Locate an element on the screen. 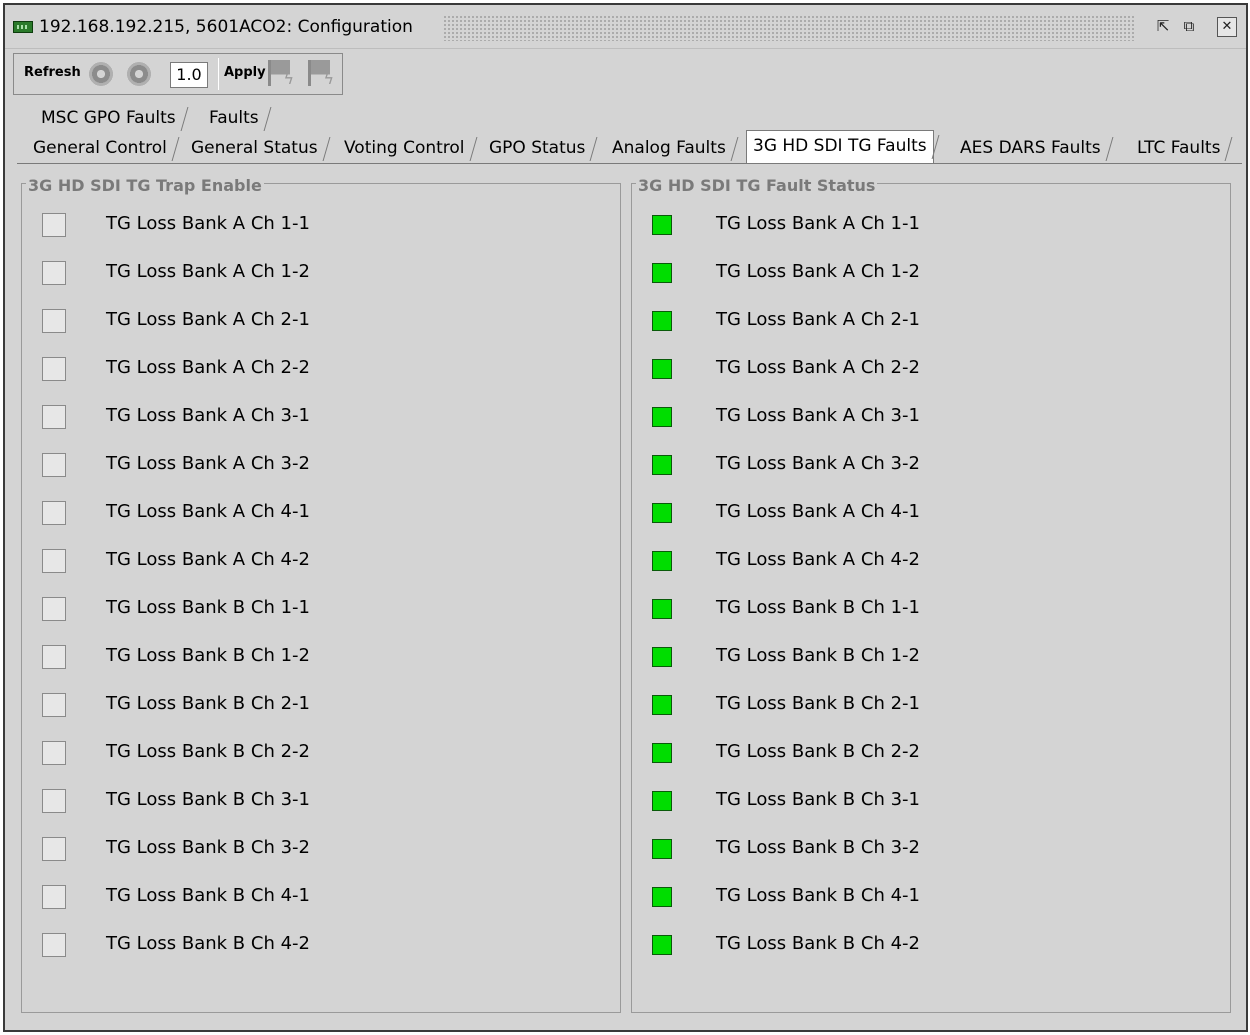 This screenshot has width=1250, height=1035. tab-3g-hd-sdi-tg-faults: 3G HD SDI TG Faults is located at coordinates (840, 146).